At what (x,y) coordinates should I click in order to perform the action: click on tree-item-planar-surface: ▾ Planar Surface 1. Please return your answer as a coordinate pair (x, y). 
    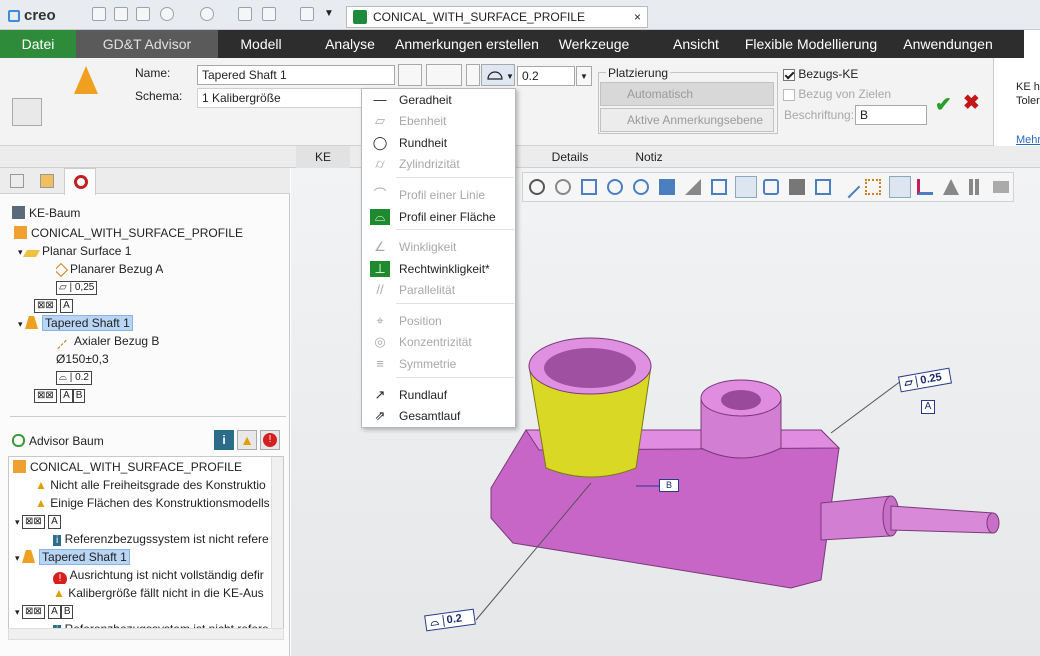
    Looking at the image, I should click on (74, 251).